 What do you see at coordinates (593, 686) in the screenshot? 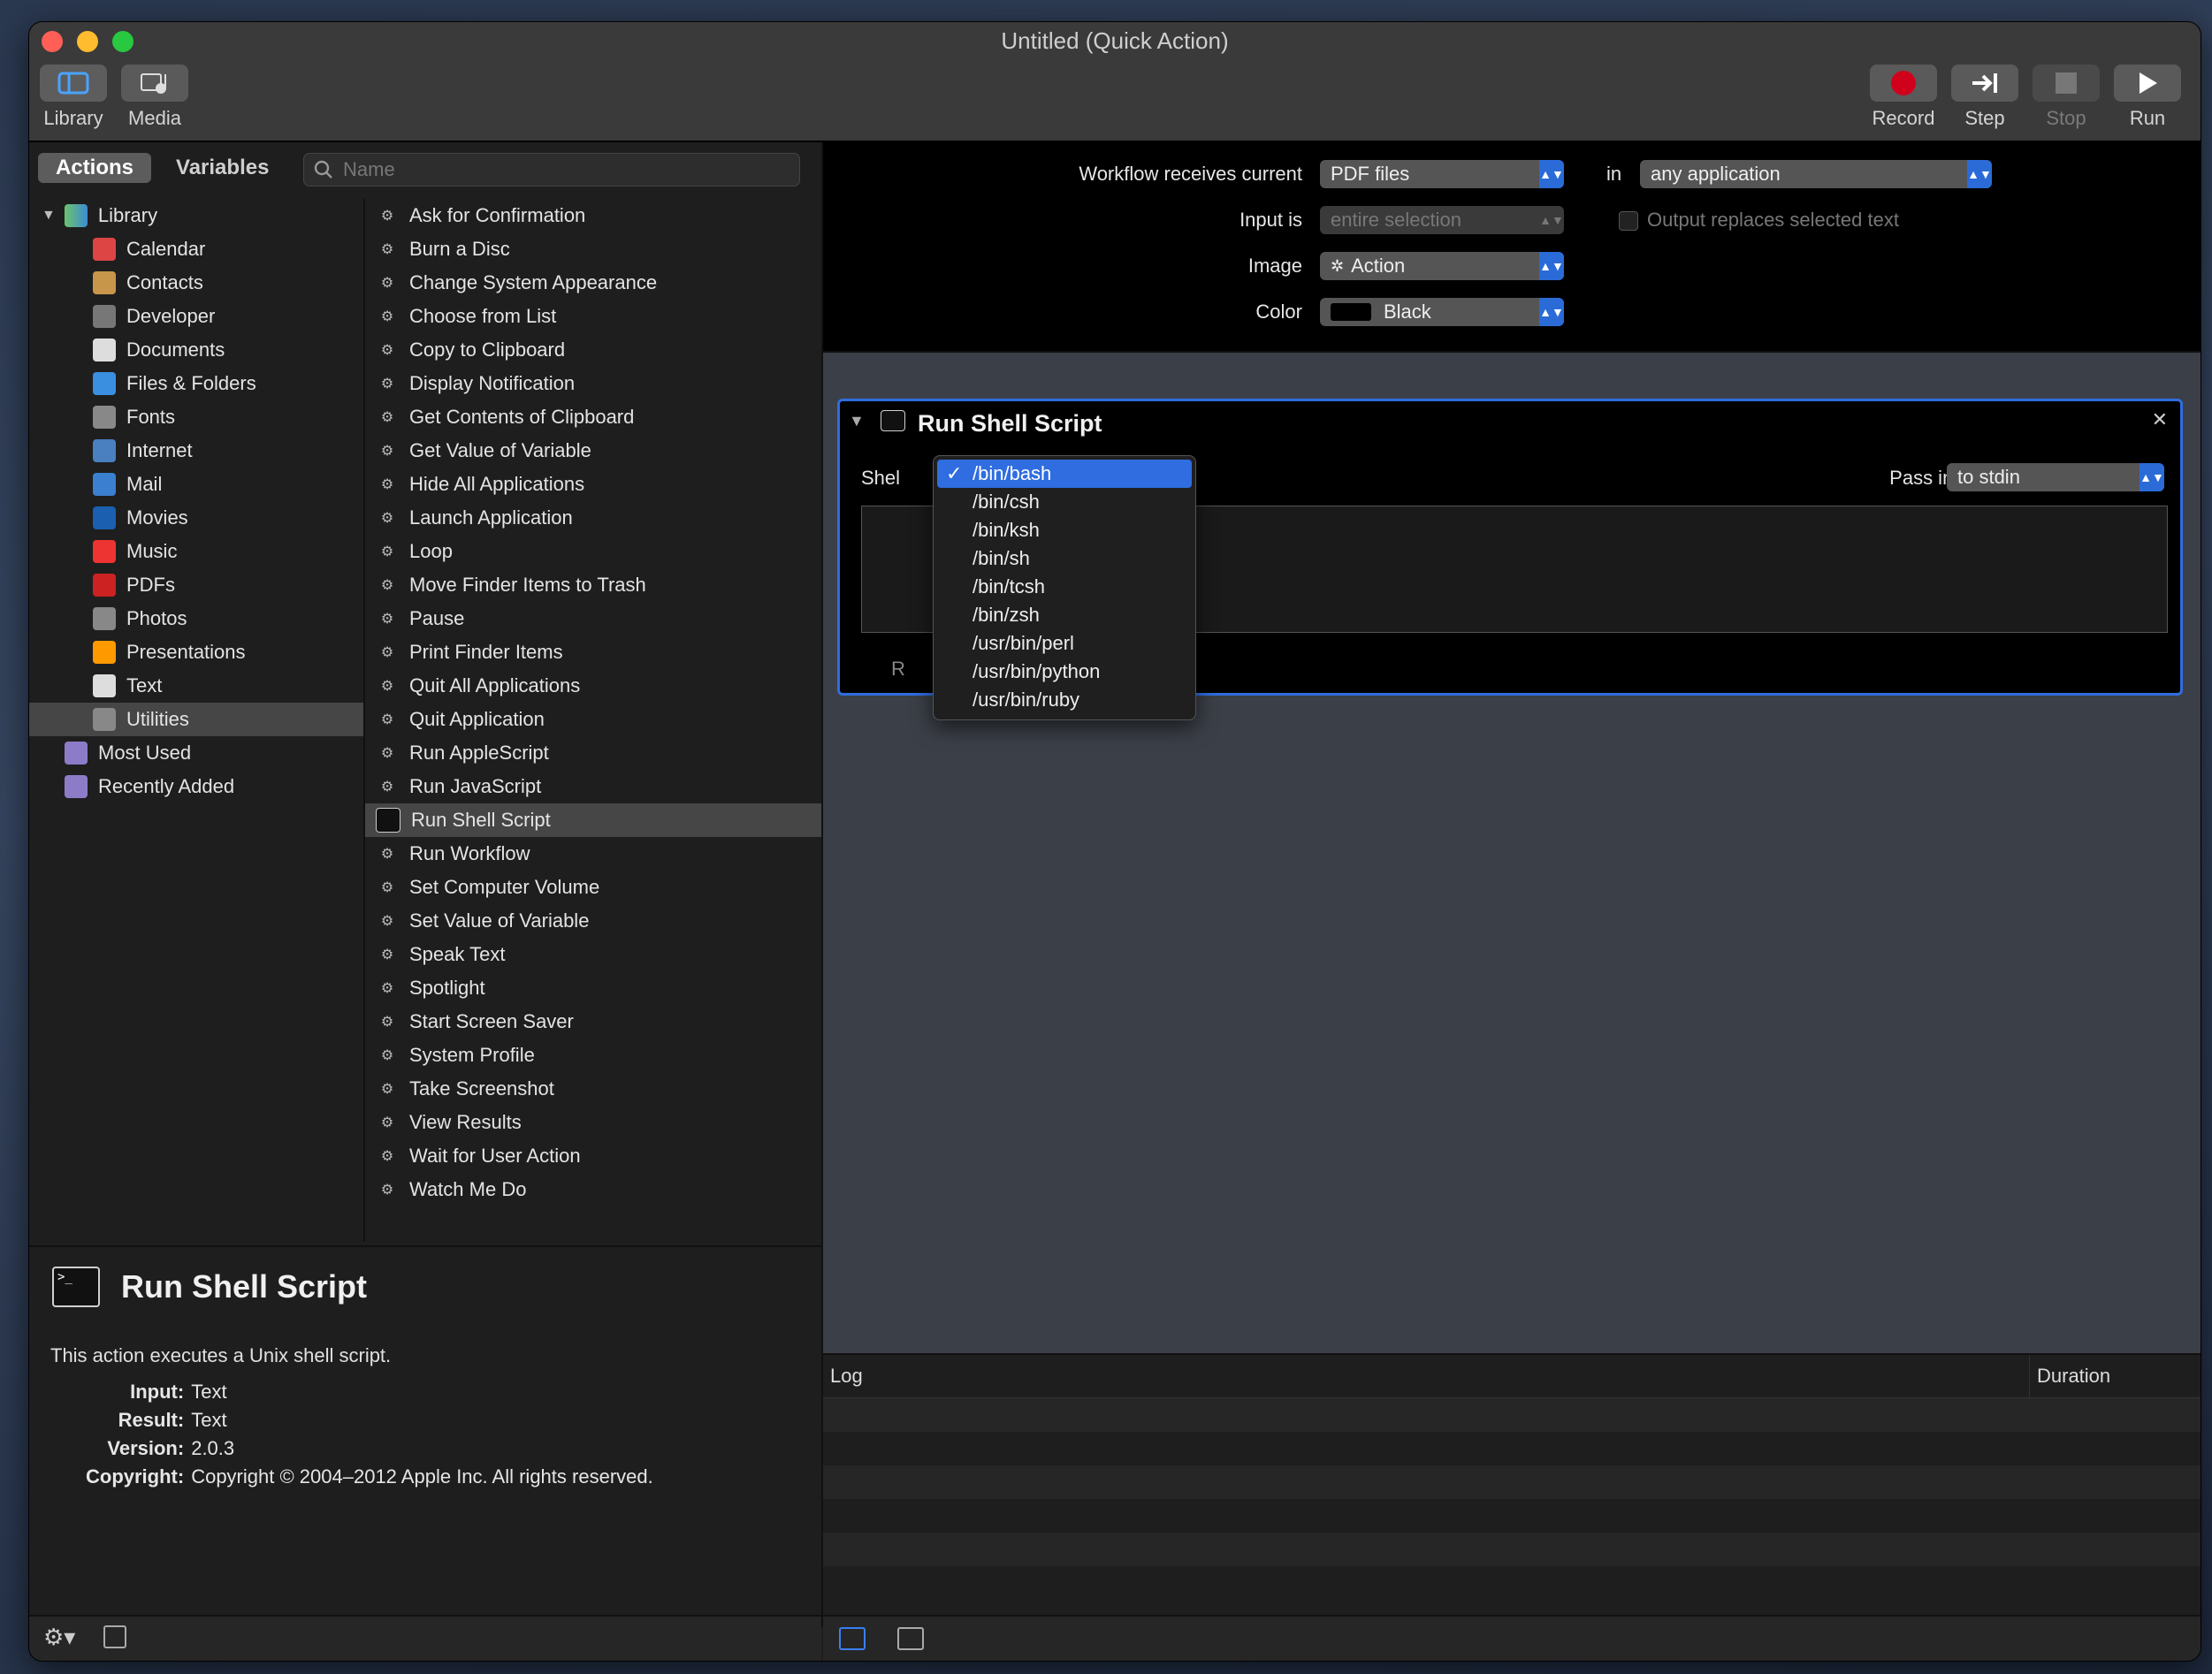
I see `action-item-quit-all-applications: ⚙ Quit All Applications` at bounding box center [593, 686].